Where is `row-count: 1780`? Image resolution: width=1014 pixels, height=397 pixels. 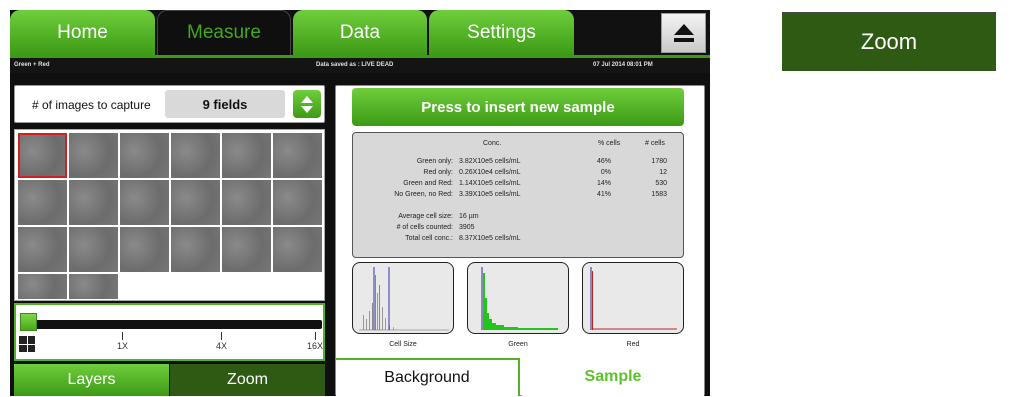 row-count: 1780 is located at coordinates (659, 161).